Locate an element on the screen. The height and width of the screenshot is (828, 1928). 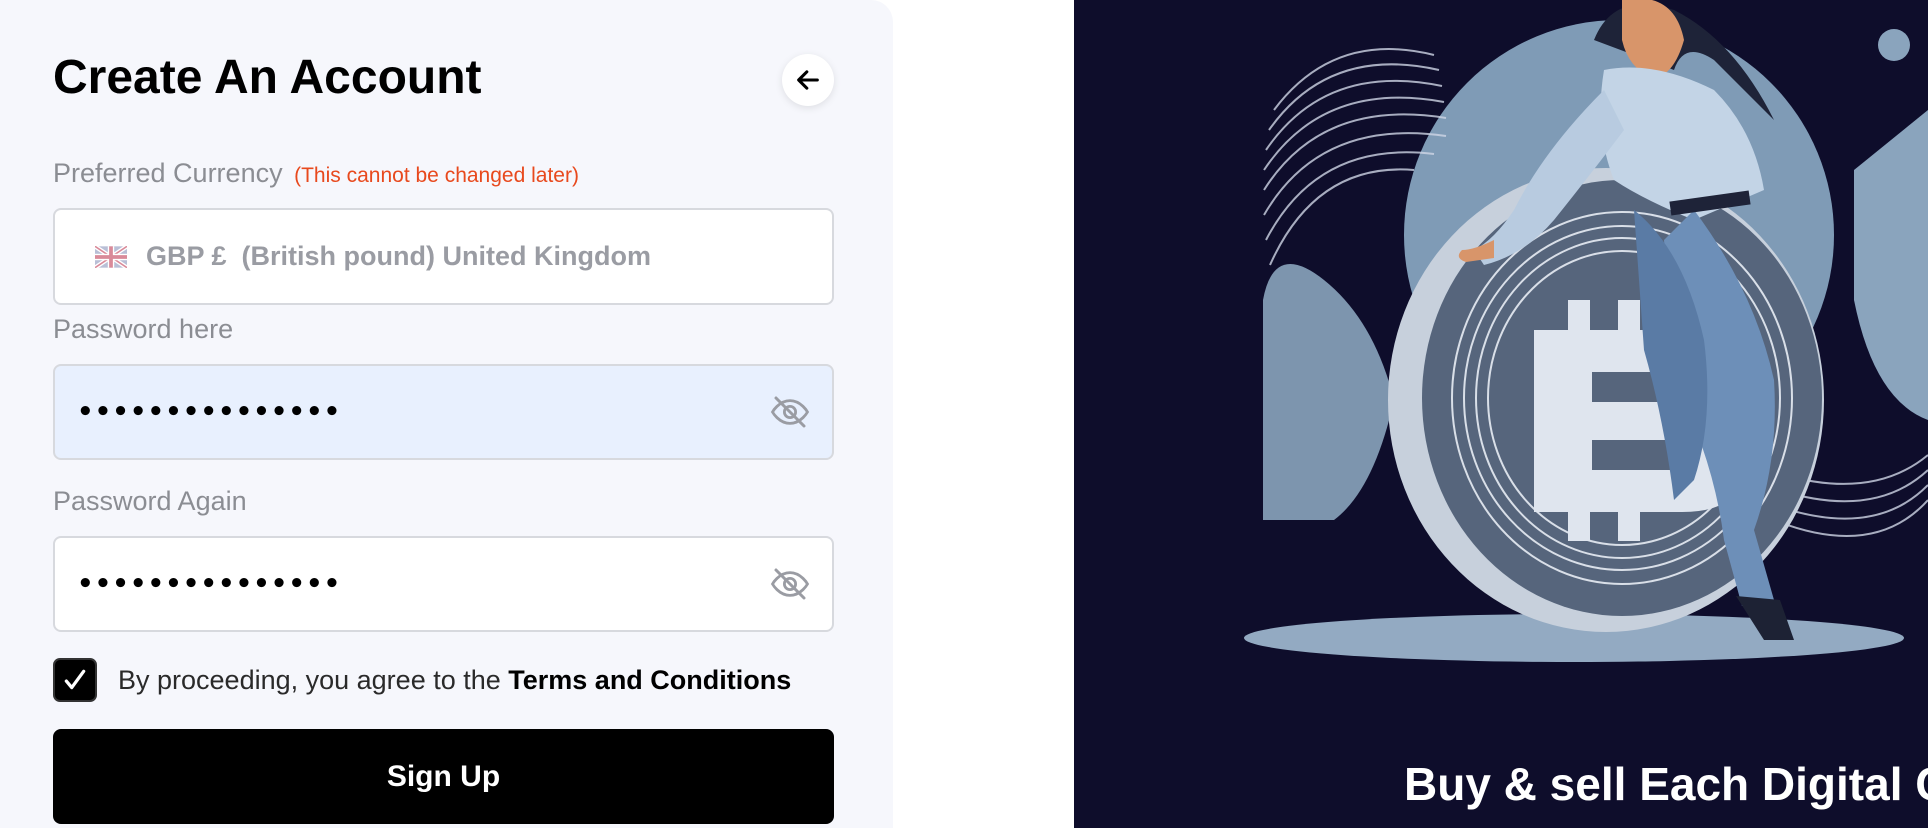
terms-prefix: By proceeding, you agree to the is located at coordinates (313, 679).